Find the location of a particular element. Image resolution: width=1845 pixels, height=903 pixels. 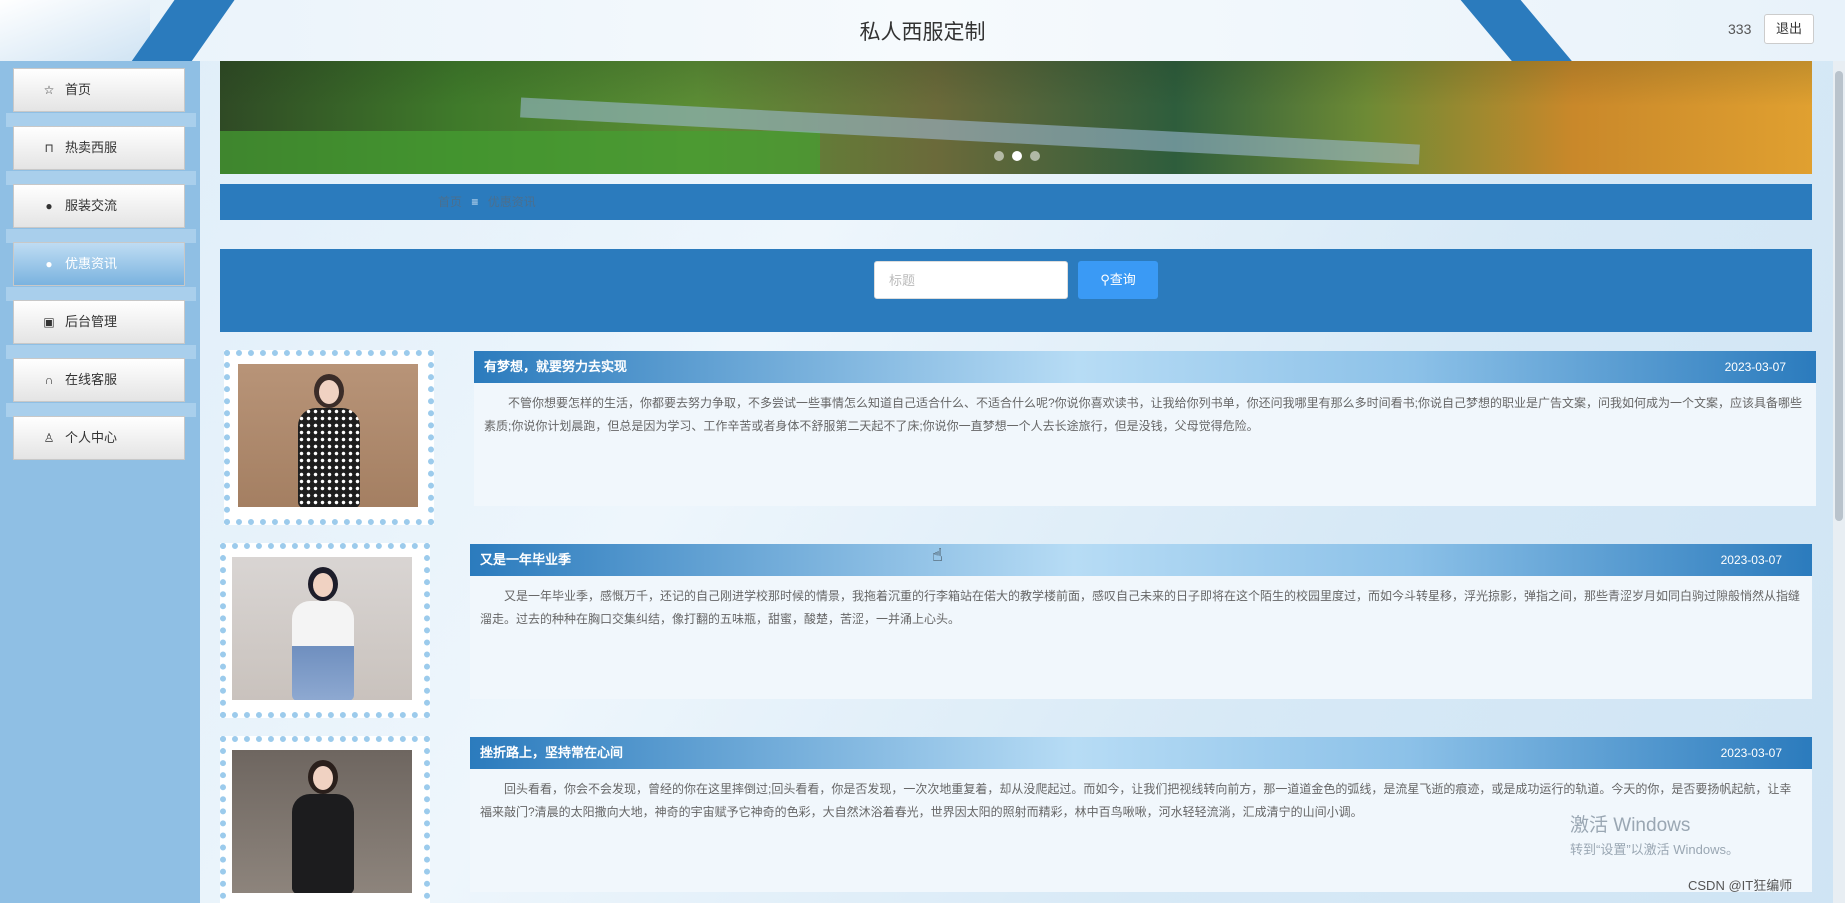

news-title-bar: 有梦想，就要努力去实现 2023-03-07 is located at coordinates (1145, 367).